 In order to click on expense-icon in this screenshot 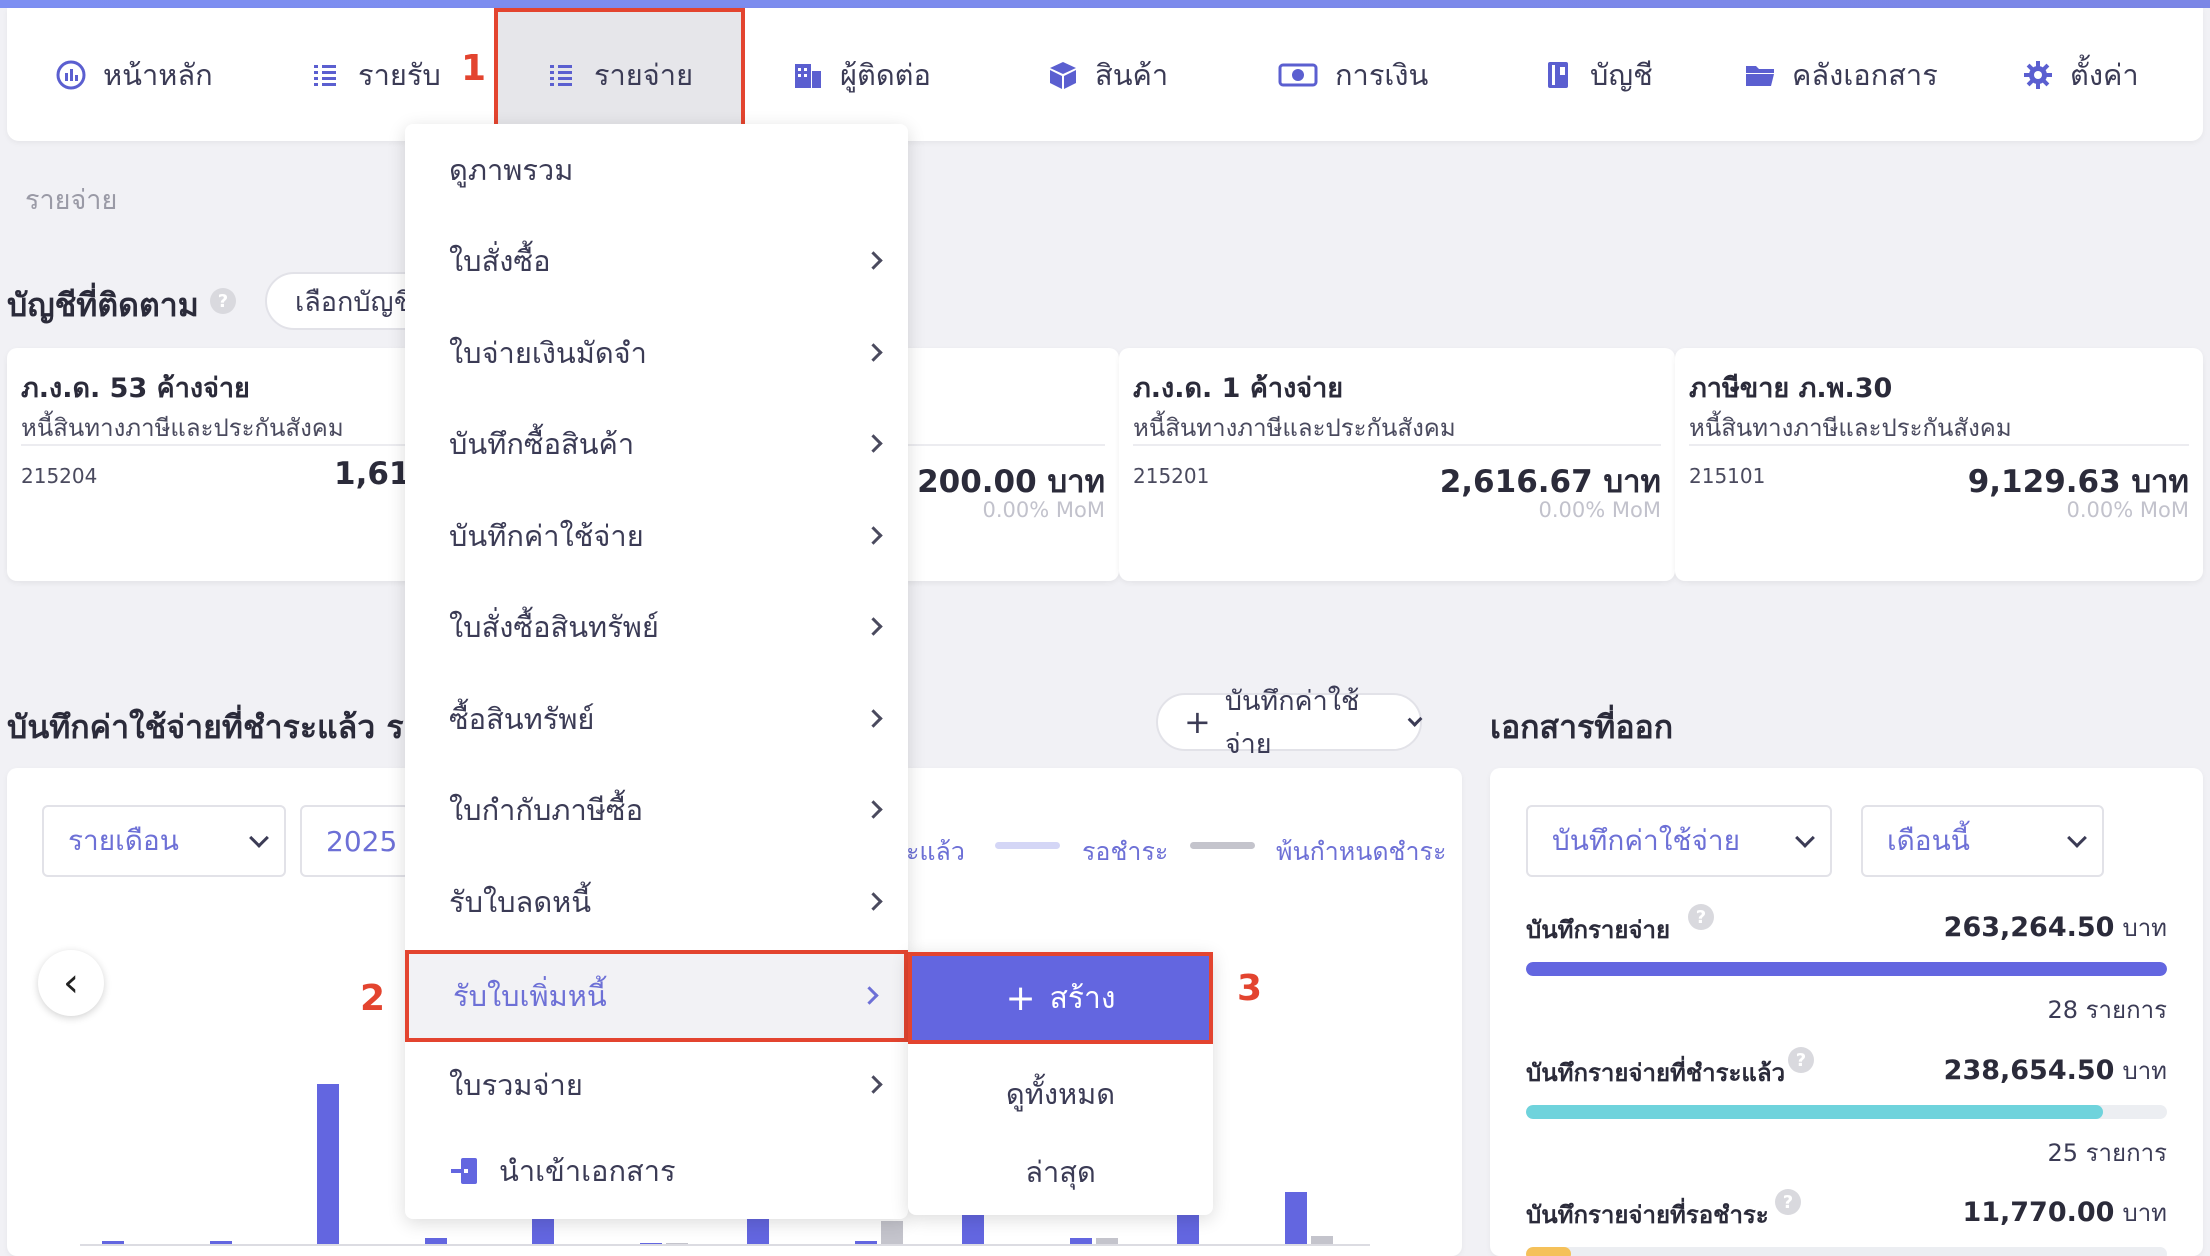, I will do `click(560, 75)`.